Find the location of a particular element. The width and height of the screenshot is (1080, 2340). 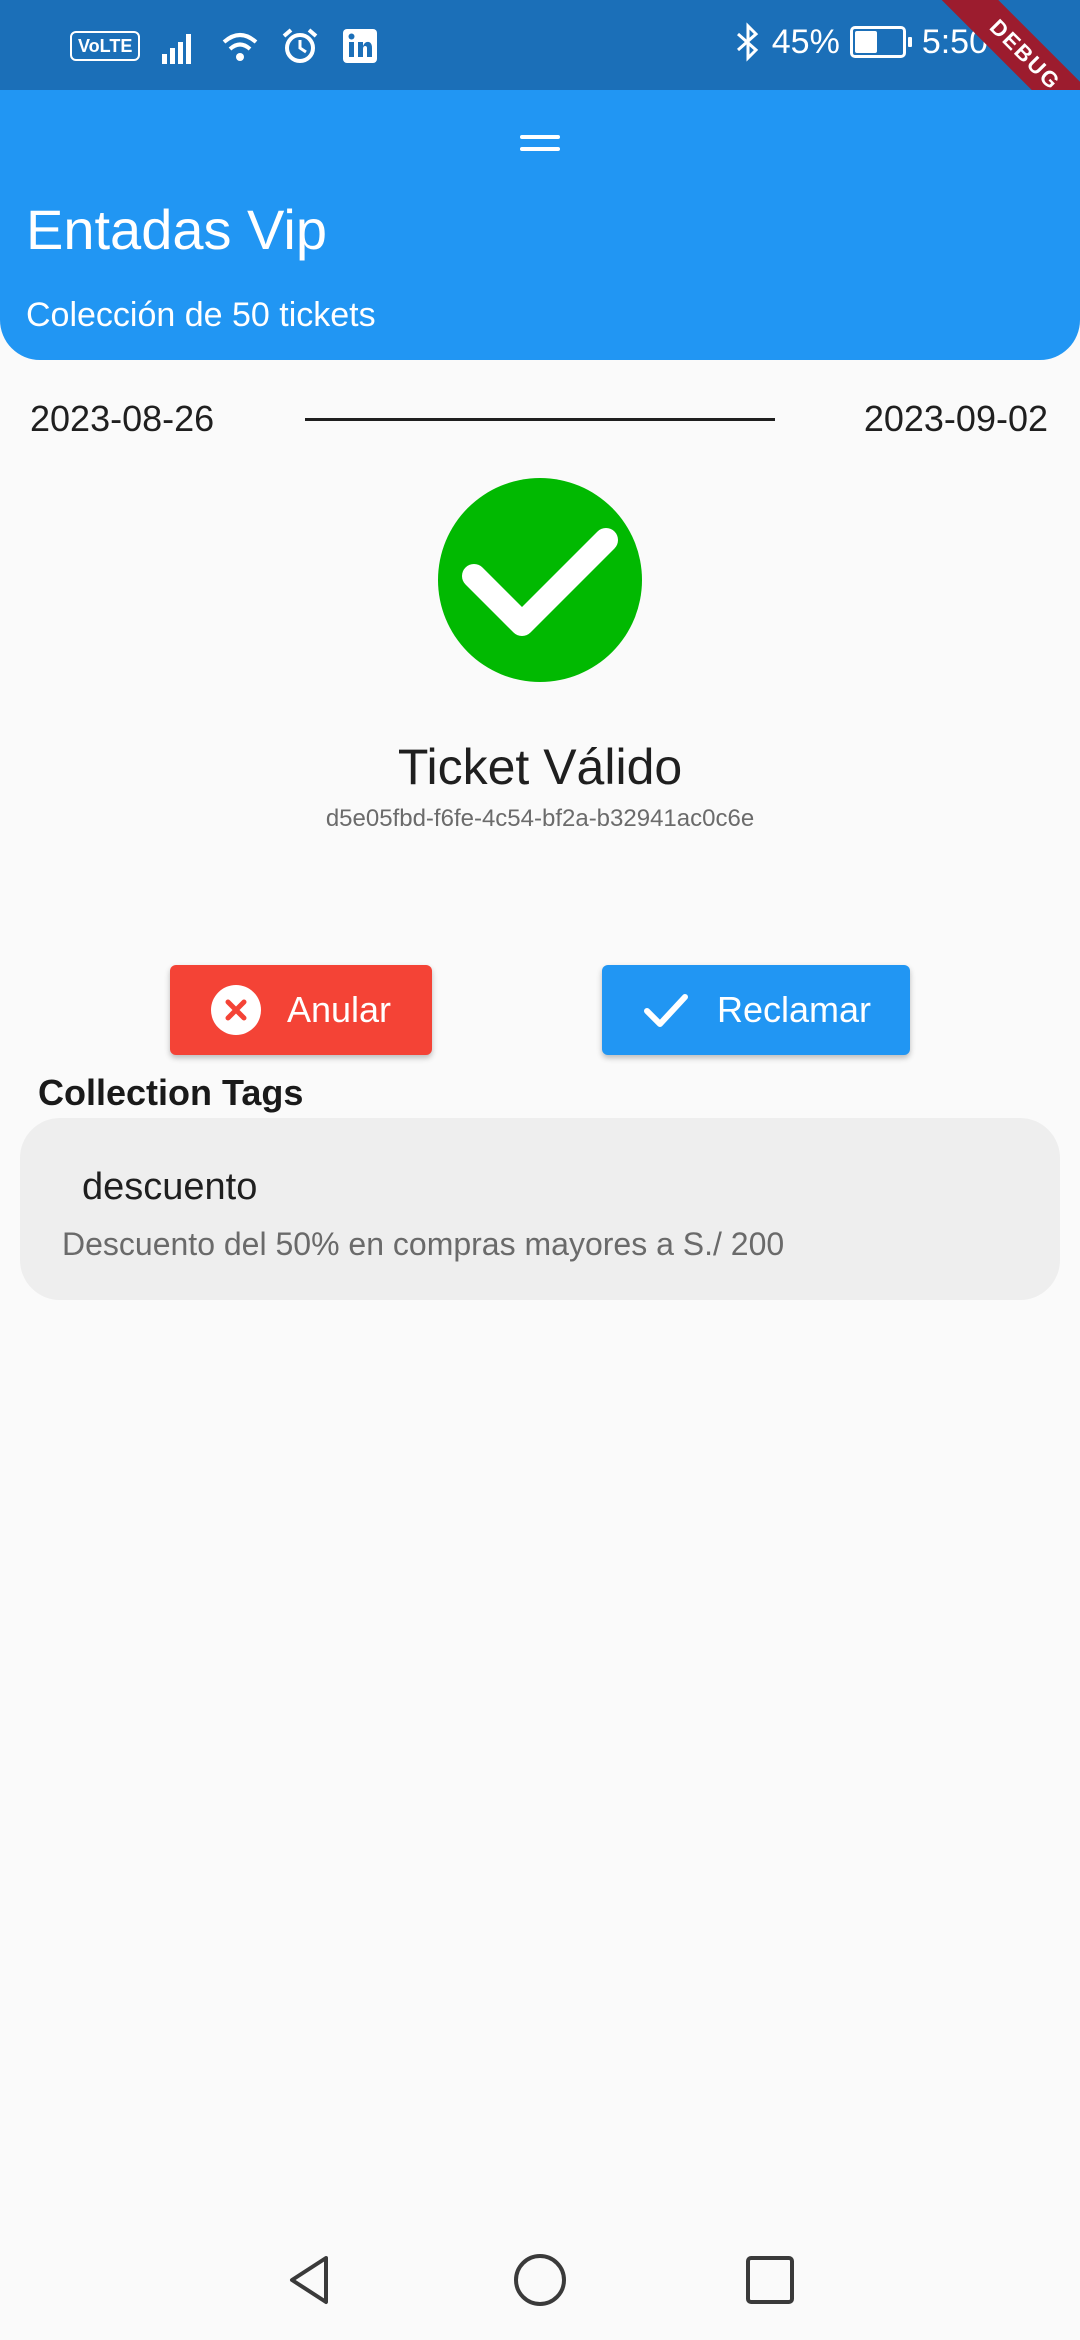

date-divider is located at coordinates (540, 419).